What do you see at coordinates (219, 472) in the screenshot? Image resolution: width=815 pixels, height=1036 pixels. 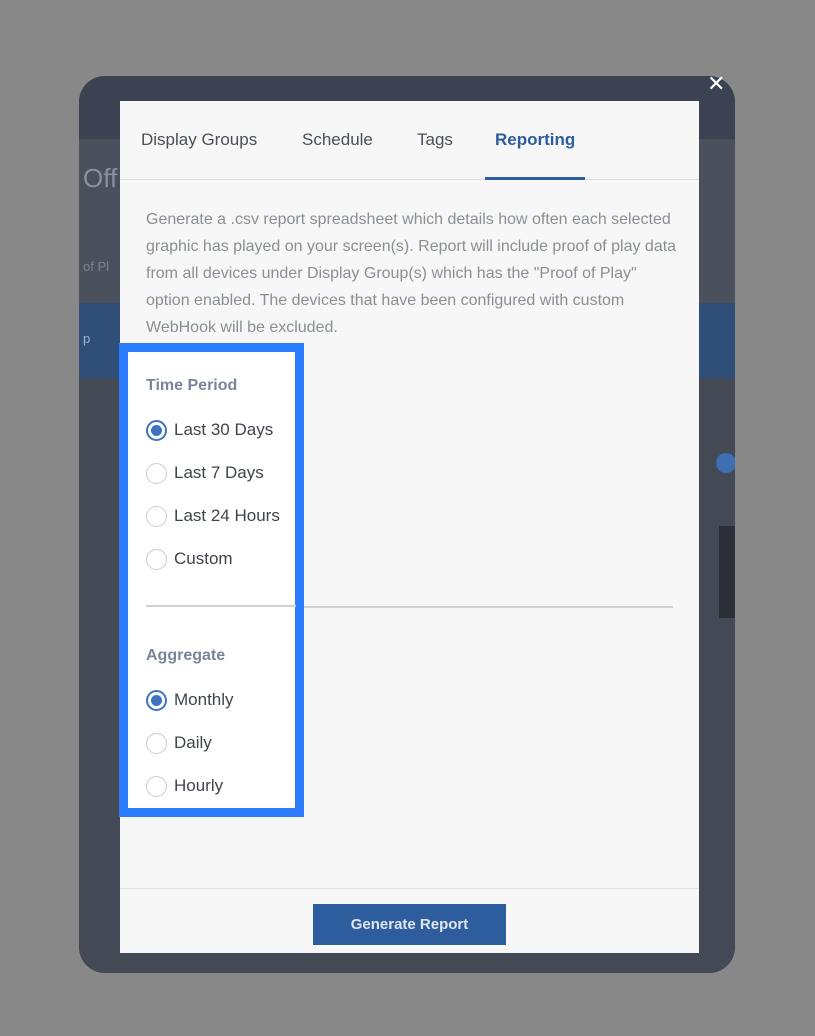 I see `option-label: Last 7 Days` at bounding box center [219, 472].